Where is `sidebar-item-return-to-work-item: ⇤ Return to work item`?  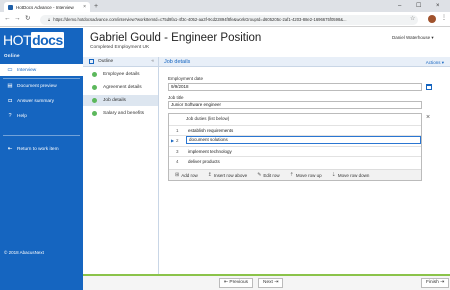
sidebar-item-return-to-work-item: ⇤ Return to work item is located at coordinates (41, 149).